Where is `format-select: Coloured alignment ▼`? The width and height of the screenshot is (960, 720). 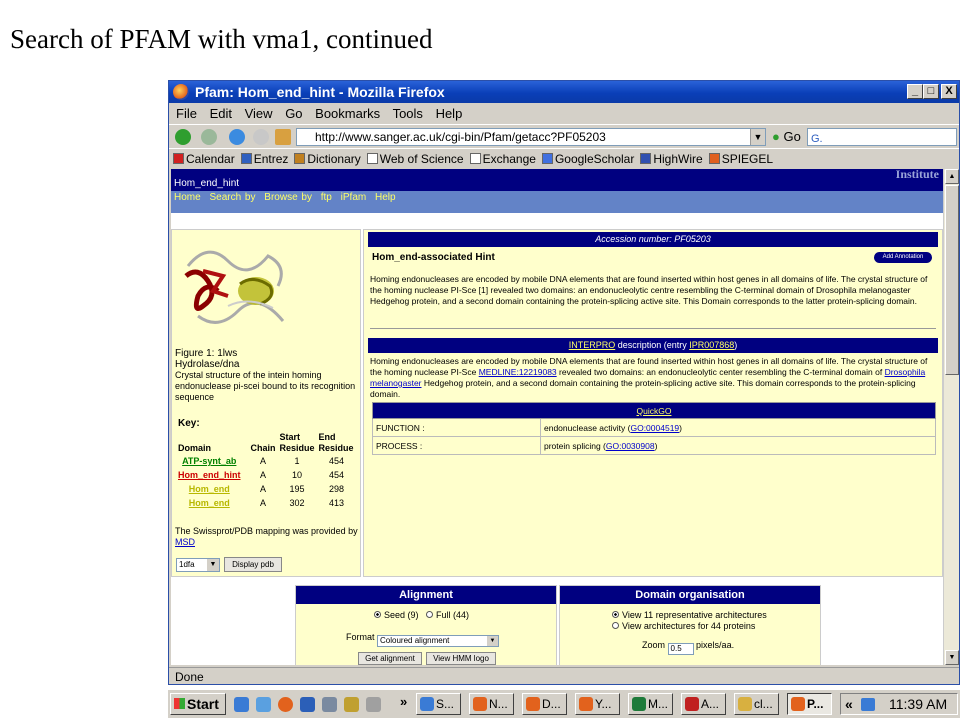 format-select: Coloured alignment ▼ is located at coordinates (438, 641).